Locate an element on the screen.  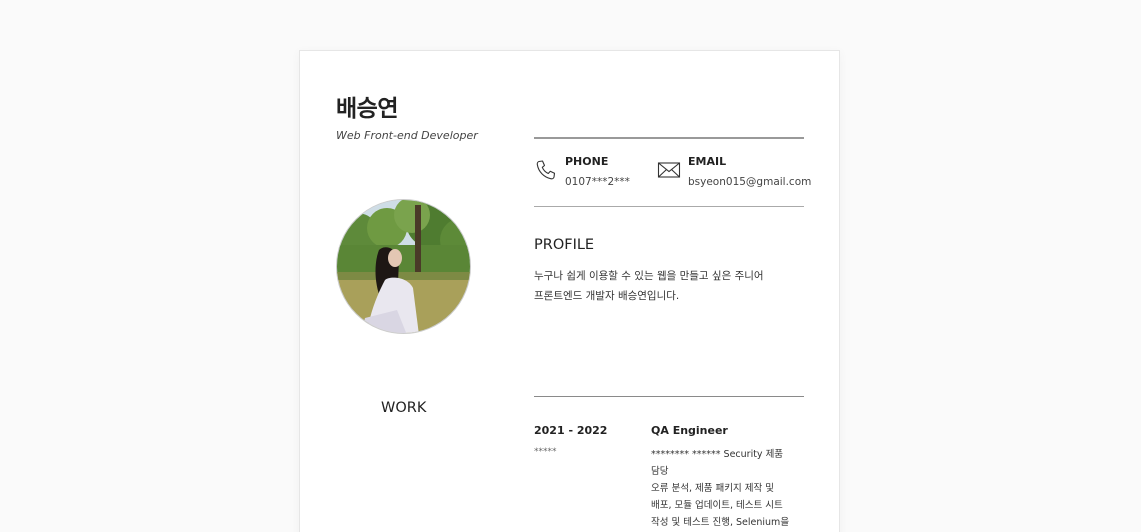
work-title: WORK is located at coordinates (404, 408).